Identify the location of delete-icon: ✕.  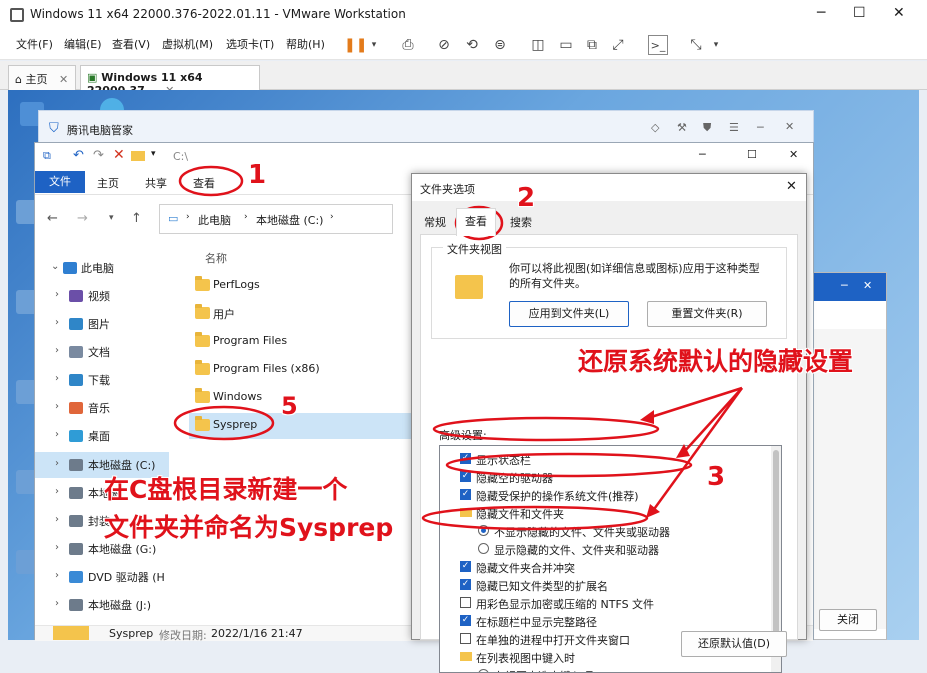
(119, 155).